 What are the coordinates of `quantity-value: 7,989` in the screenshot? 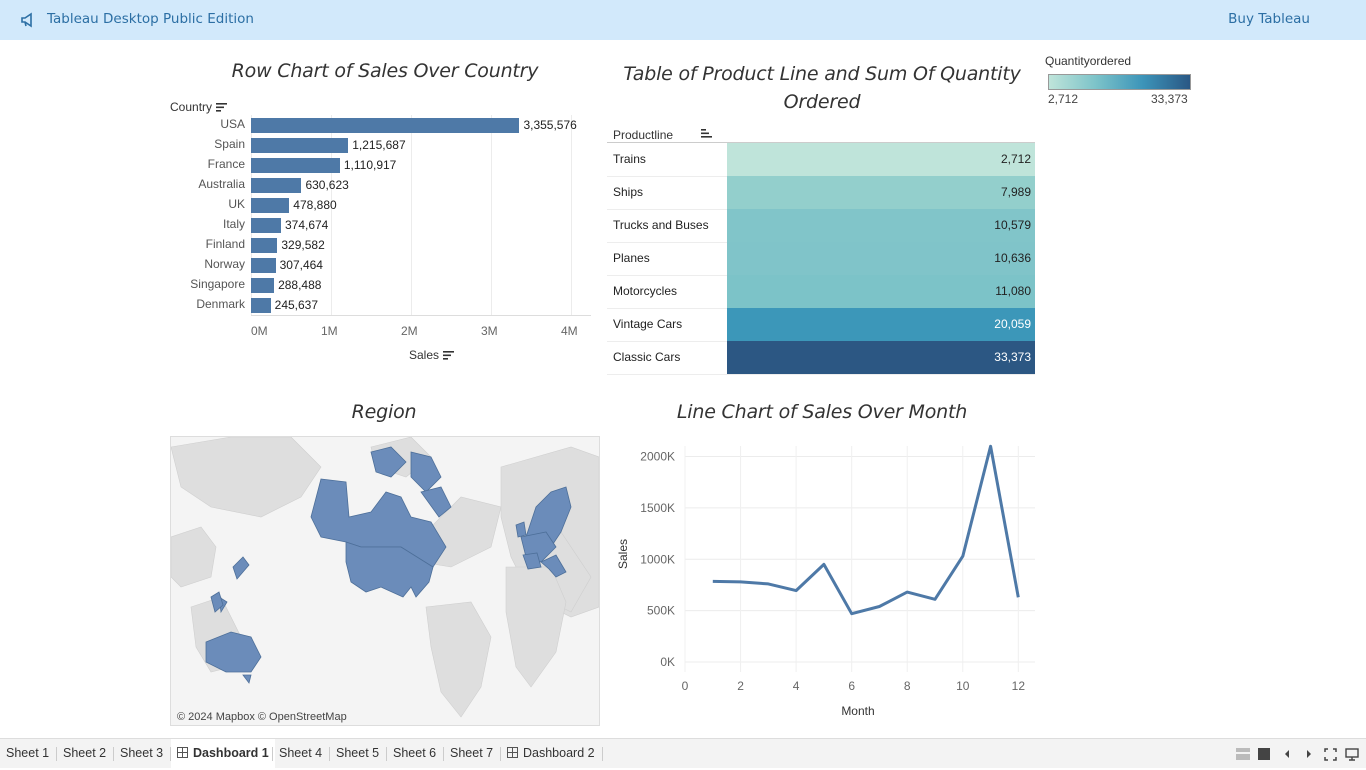 It's located at (1015, 192).